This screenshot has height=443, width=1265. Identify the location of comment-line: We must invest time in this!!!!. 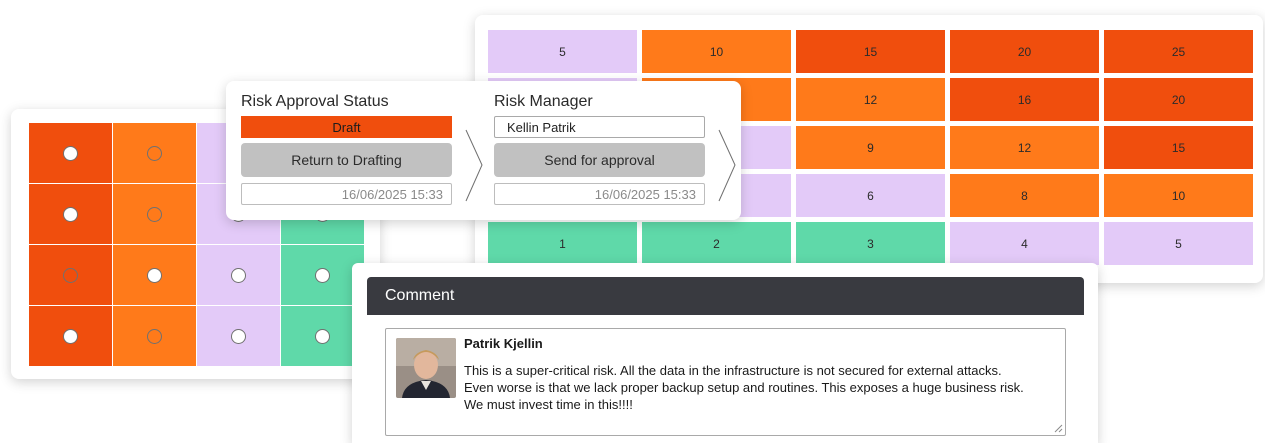
(548, 404).